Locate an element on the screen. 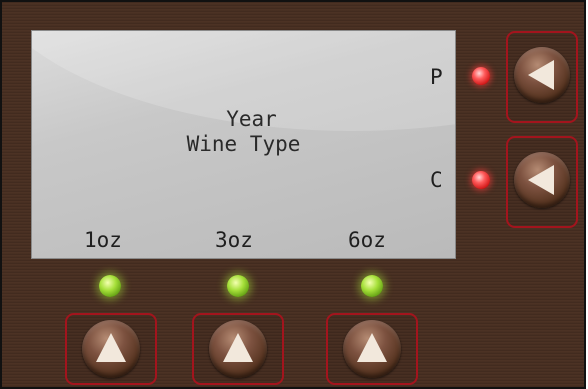 The height and width of the screenshot is (389, 588). pour-1oz-button is located at coordinates (111, 349).